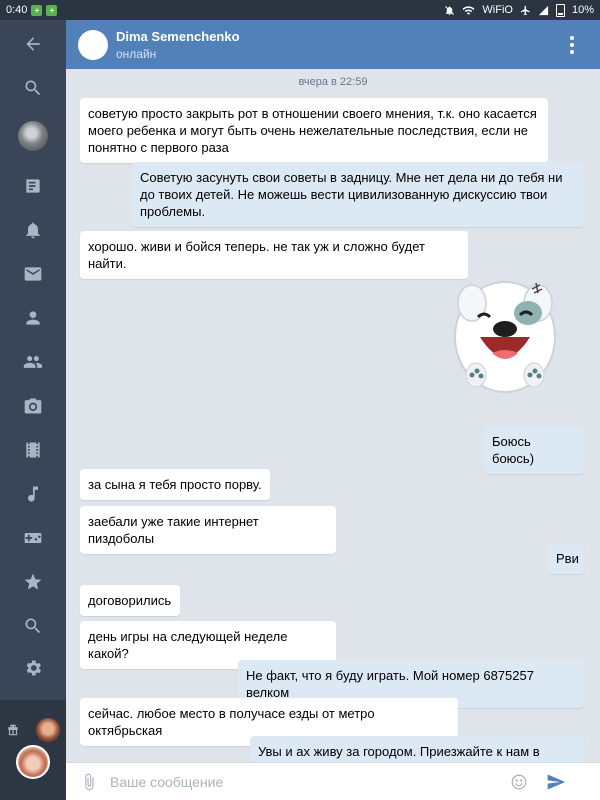 The width and height of the screenshot is (600, 800). I want to click on sidebar-item-groups, so click(33, 362).